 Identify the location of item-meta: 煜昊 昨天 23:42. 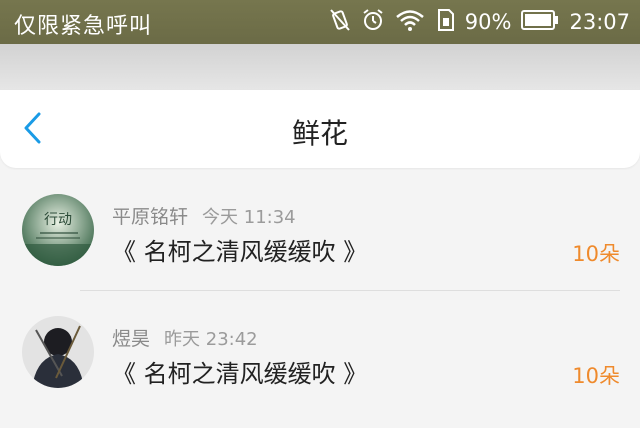
(185, 337).